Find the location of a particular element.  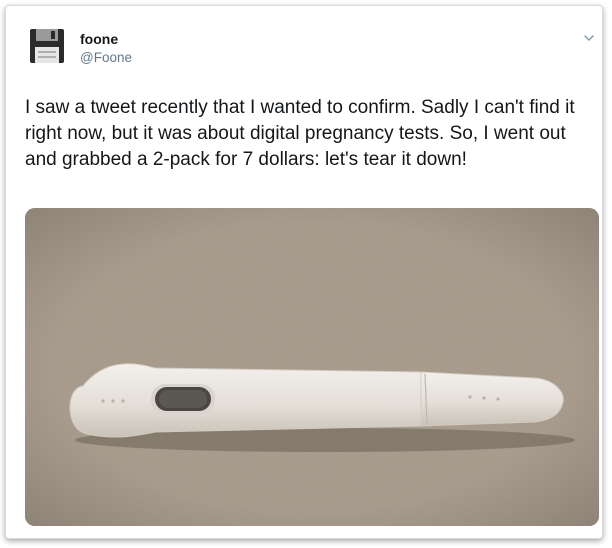

display-name: foone is located at coordinates (99, 39).